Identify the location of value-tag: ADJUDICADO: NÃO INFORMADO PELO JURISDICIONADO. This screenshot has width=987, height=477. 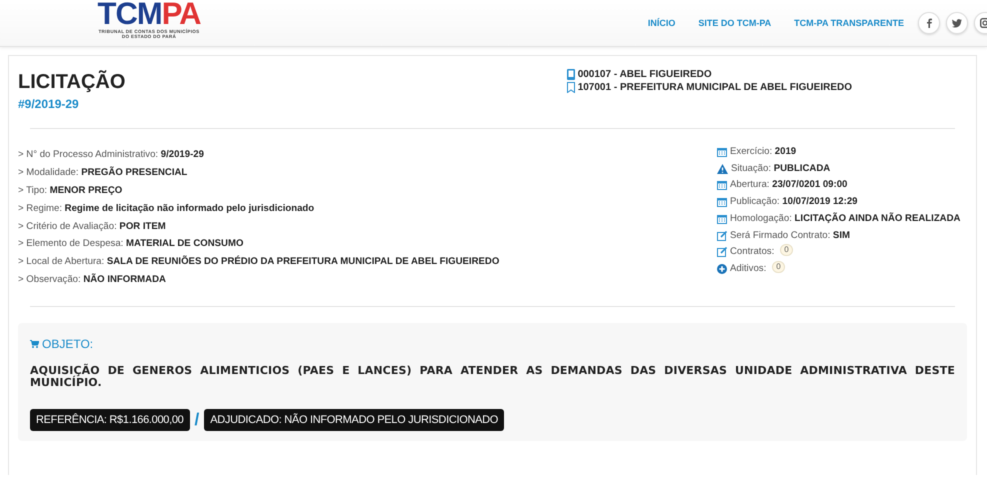
(354, 420).